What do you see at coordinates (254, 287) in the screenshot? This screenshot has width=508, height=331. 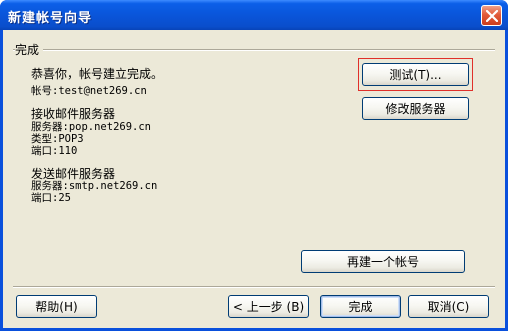 I see `bottom-divider` at bounding box center [254, 287].